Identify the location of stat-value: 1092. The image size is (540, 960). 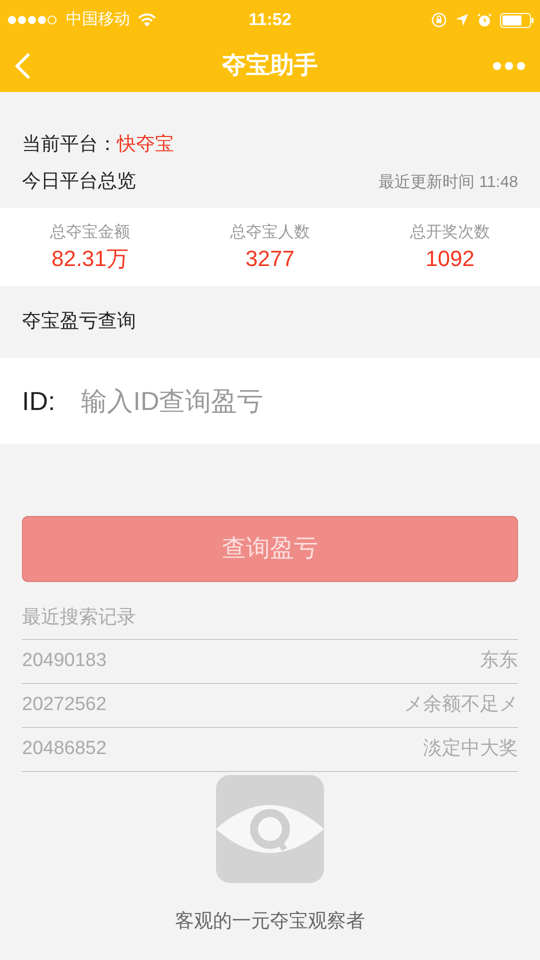
(450, 259).